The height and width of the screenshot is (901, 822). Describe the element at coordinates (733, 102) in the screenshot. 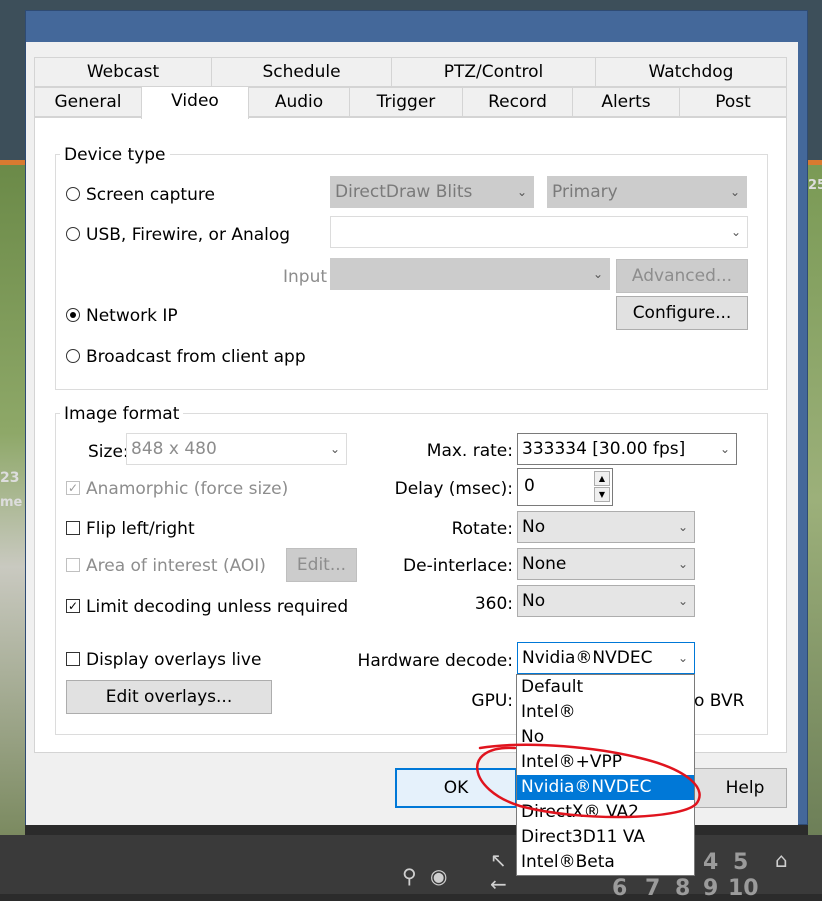

I see `tab-post: Post` at that location.